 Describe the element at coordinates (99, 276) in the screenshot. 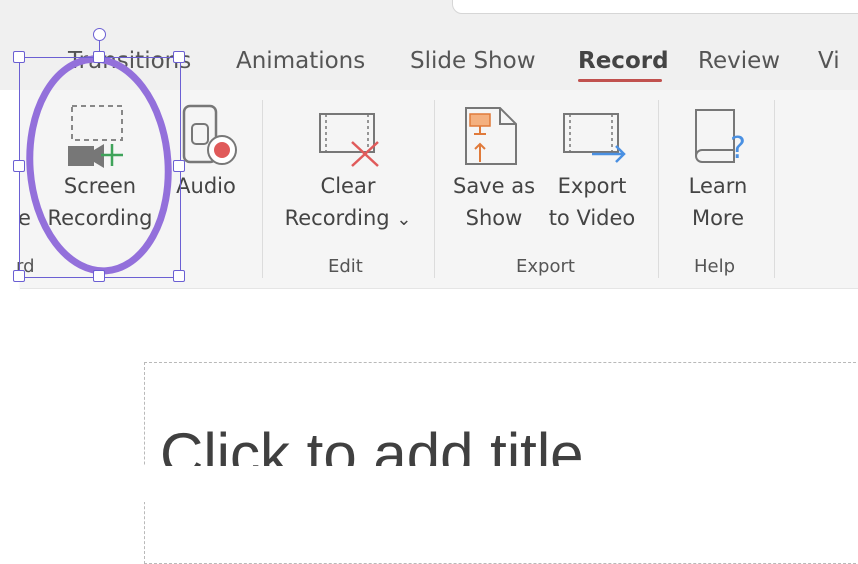

I see `resize-handle-bottom` at that location.